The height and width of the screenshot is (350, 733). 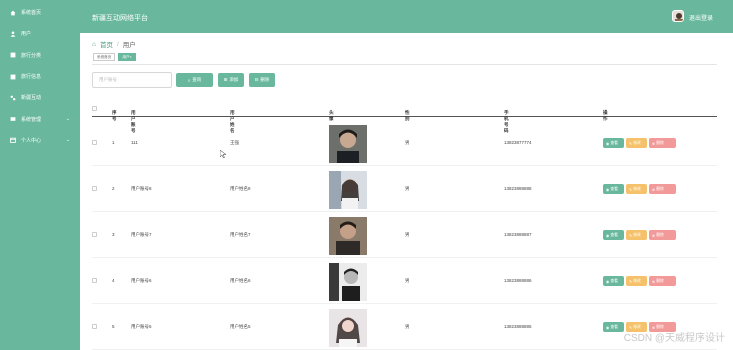 What do you see at coordinates (225, 79) in the screenshot?
I see `add-icon: ⊞` at bounding box center [225, 79].